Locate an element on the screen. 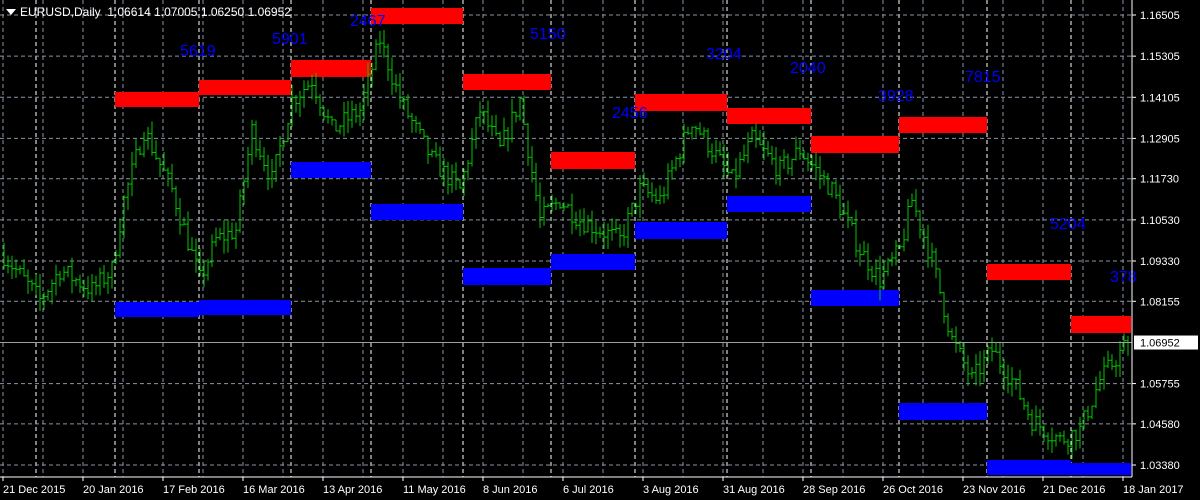 The height and width of the screenshot is (500, 1200). zone-count-label: 2456 is located at coordinates (630, 113).